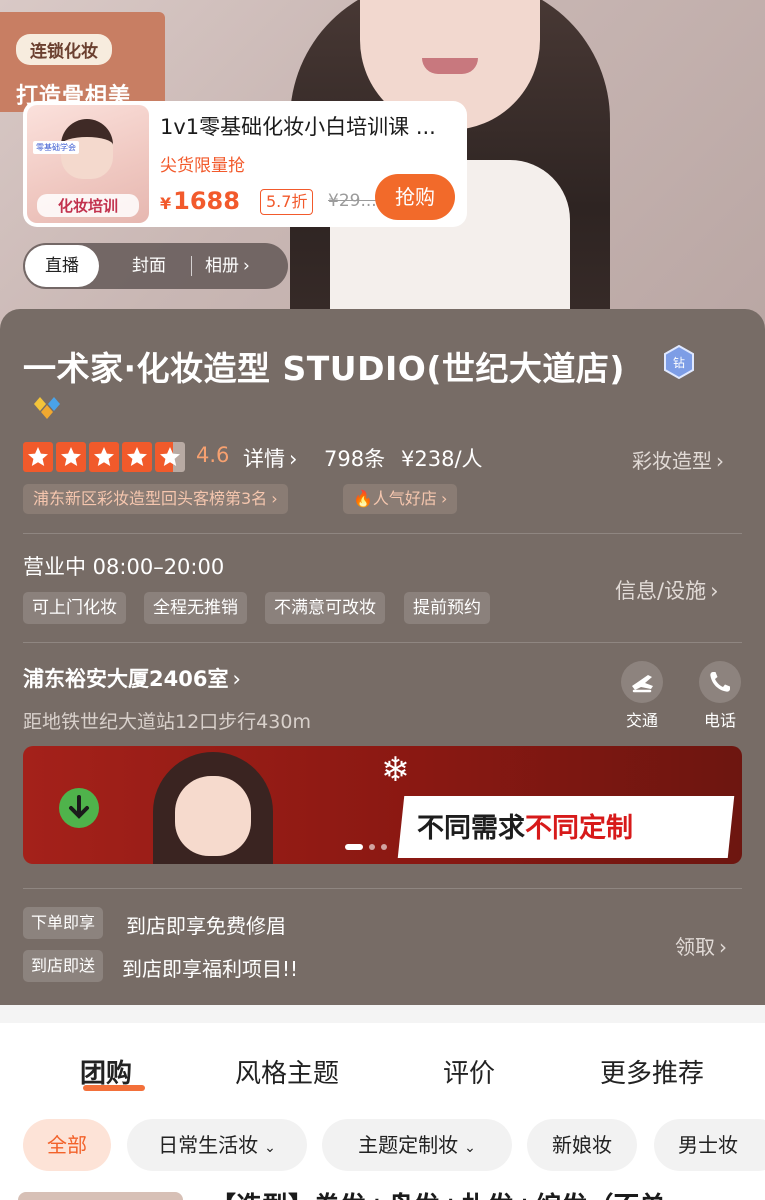 The width and height of the screenshot is (765, 1200). I want to click on banner-slogan: 不同需求不同定制, so click(525, 825).